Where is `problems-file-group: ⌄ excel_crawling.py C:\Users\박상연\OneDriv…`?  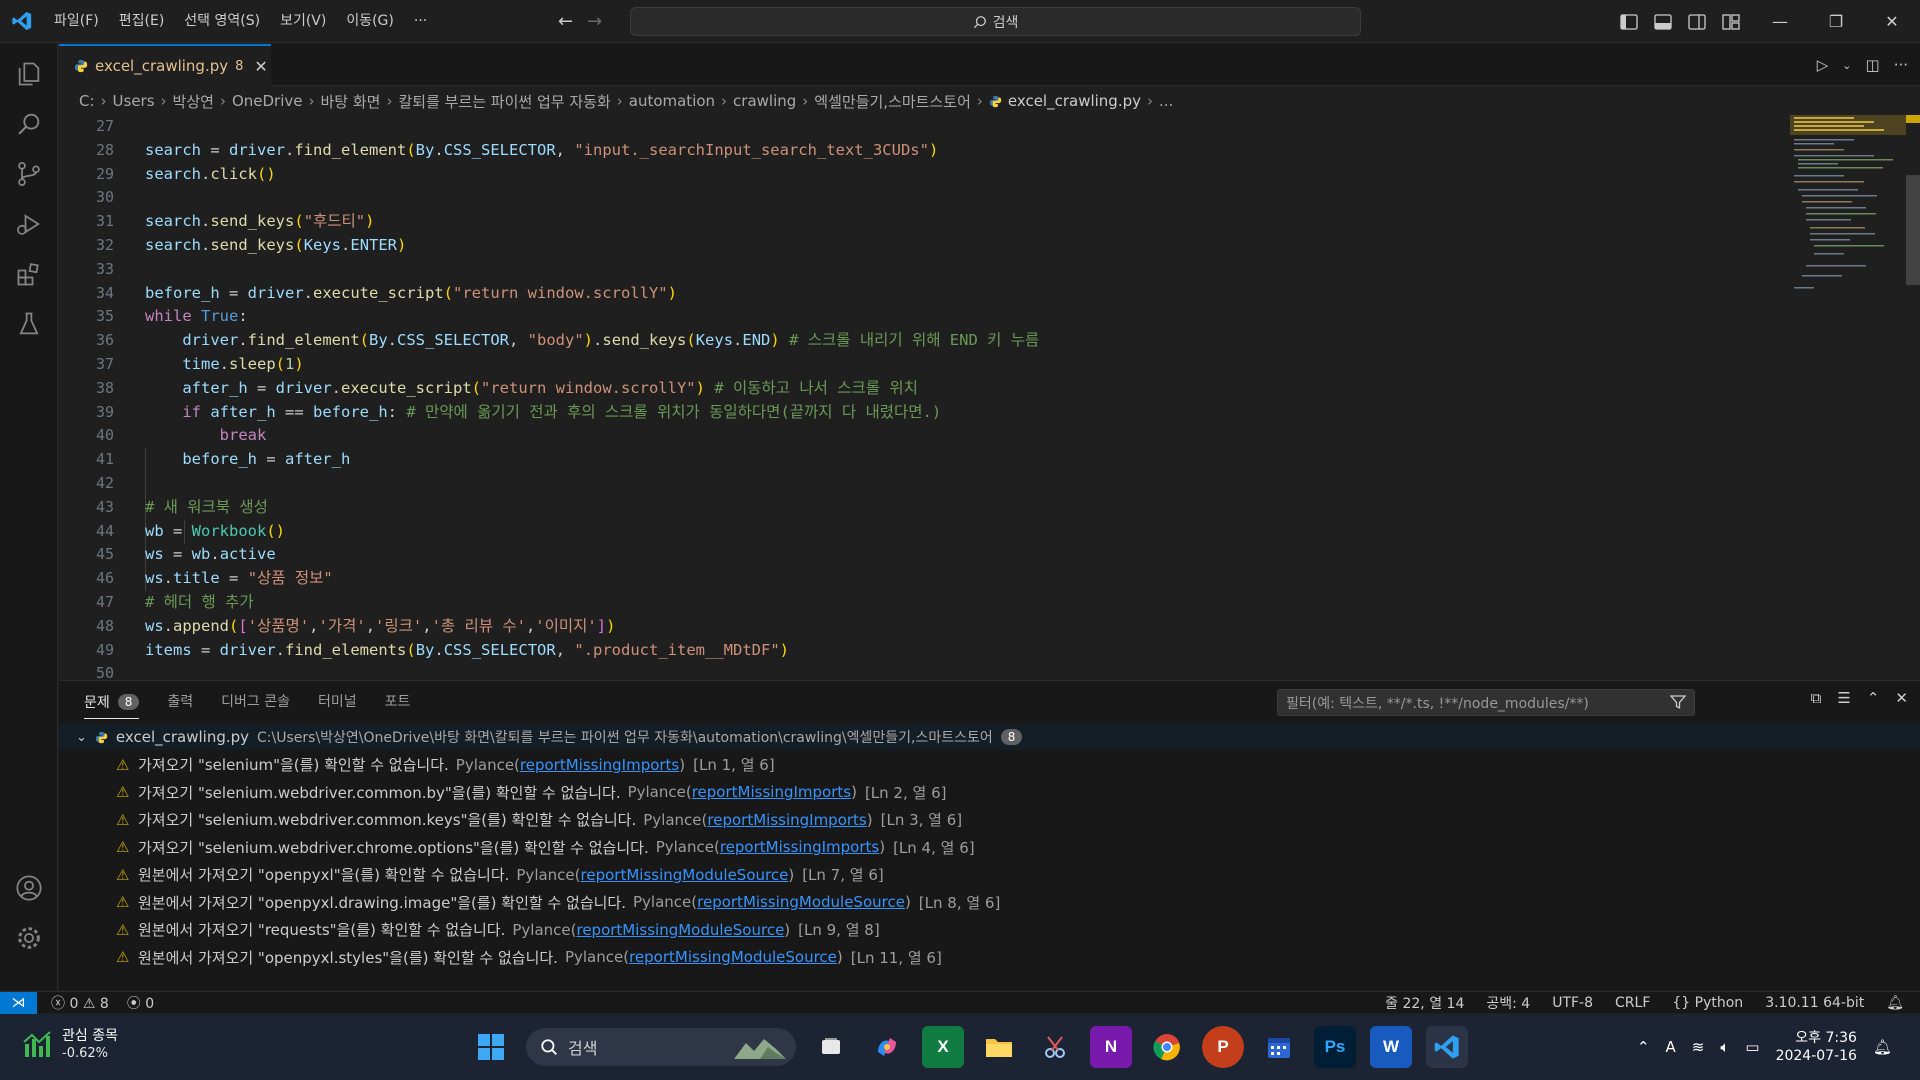
problems-file-group: ⌄ excel_crawling.py C:\Users\박상연\OneDriv… is located at coordinates (989, 737).